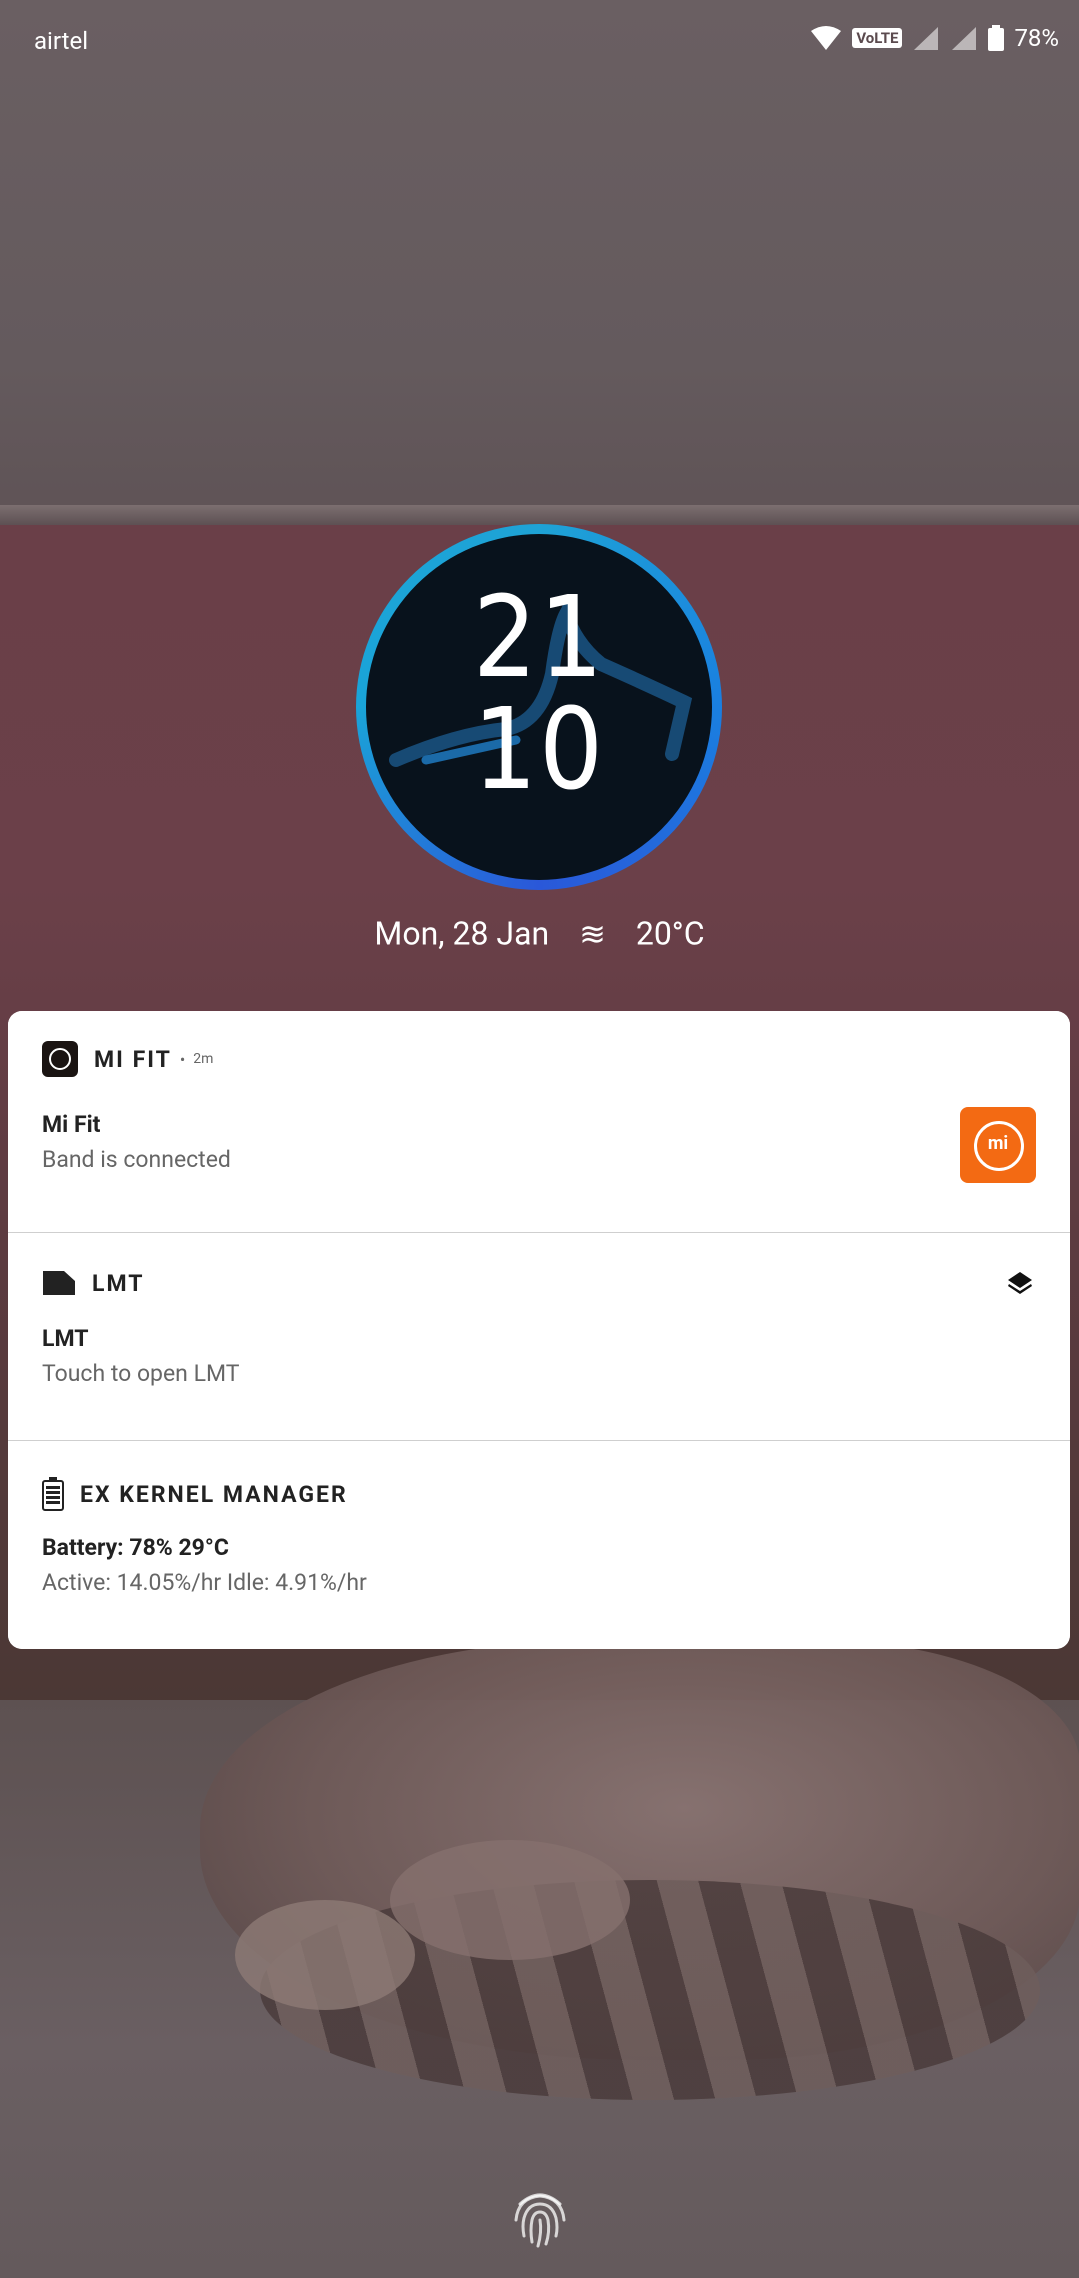 This screenshot has height=2278, width=1079. What do you see at coordinates (204, 1582) in the screenshot?
I see `notification-text: Active: 14.05%/hr Idle: 4.91%/hr` at bounding box center [204, 1582].